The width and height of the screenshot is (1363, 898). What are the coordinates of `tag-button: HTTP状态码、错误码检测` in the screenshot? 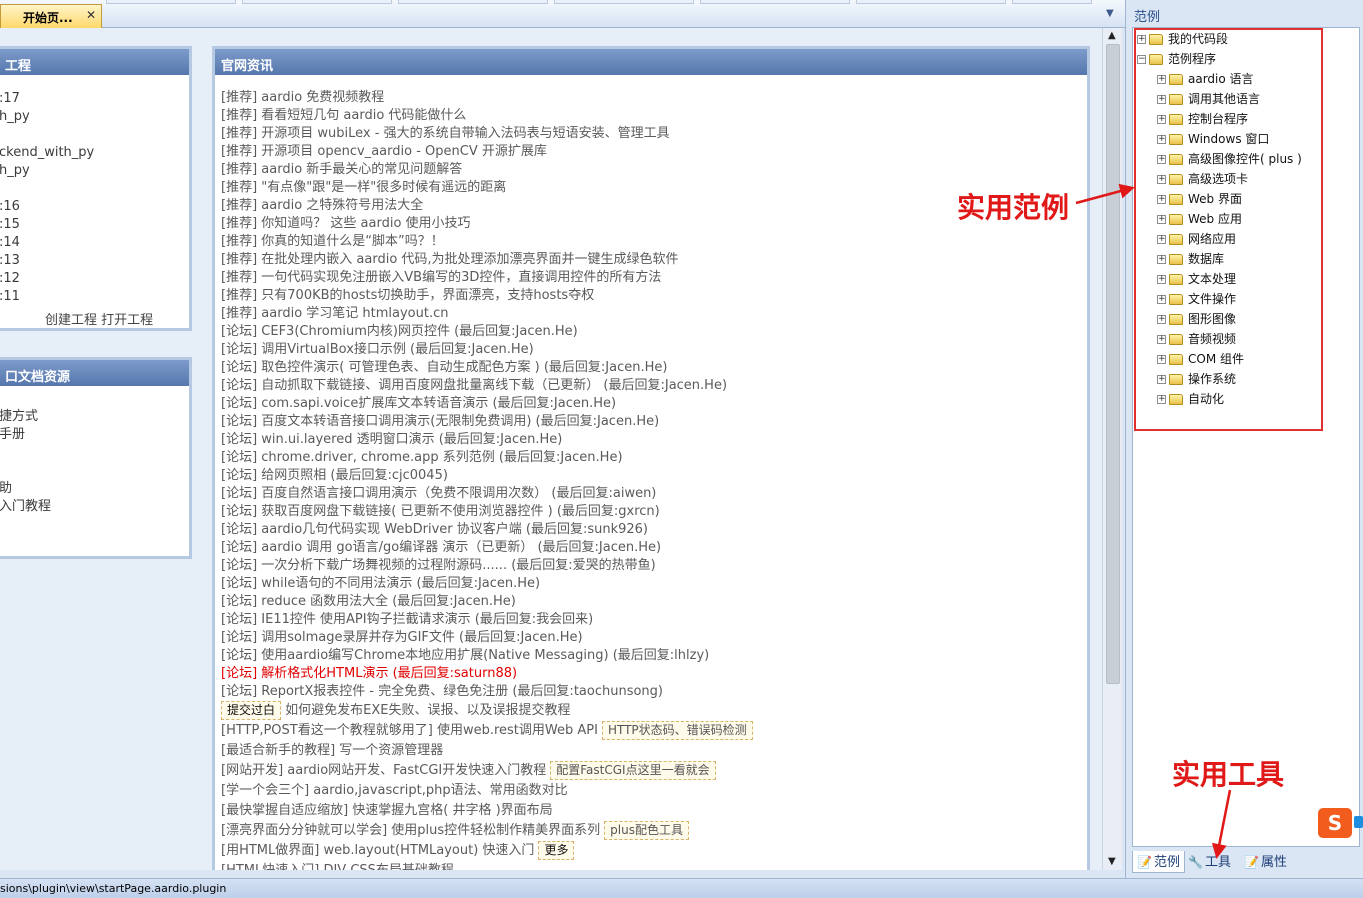 It's located at (677, 730).